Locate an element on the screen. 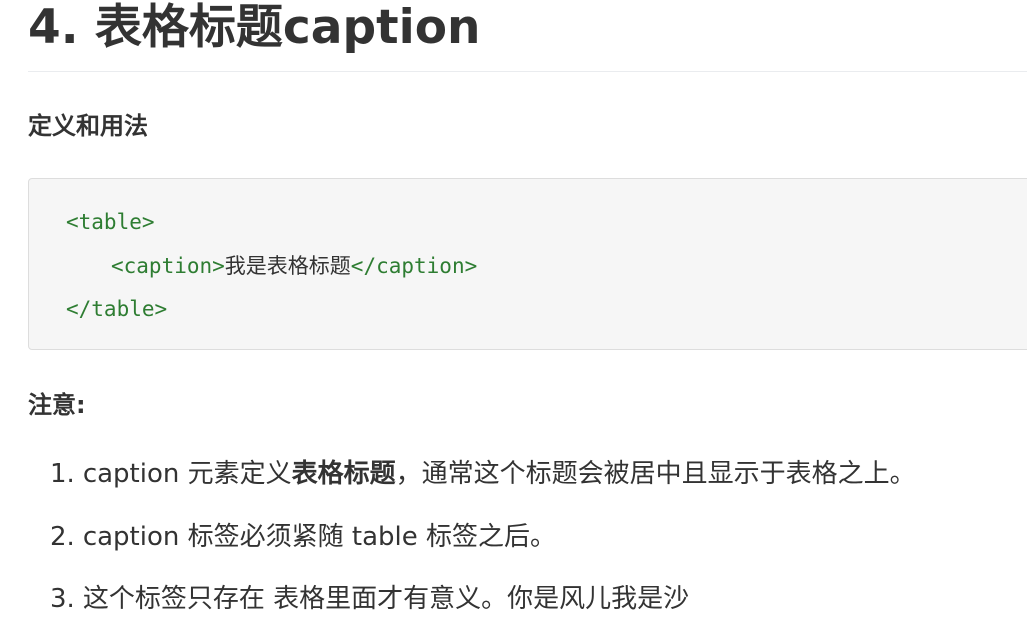 The image size is (1027, 623). list-item-text: caption 标签必须紧随 table 标签之后。 is located at coordinates (319, 537).